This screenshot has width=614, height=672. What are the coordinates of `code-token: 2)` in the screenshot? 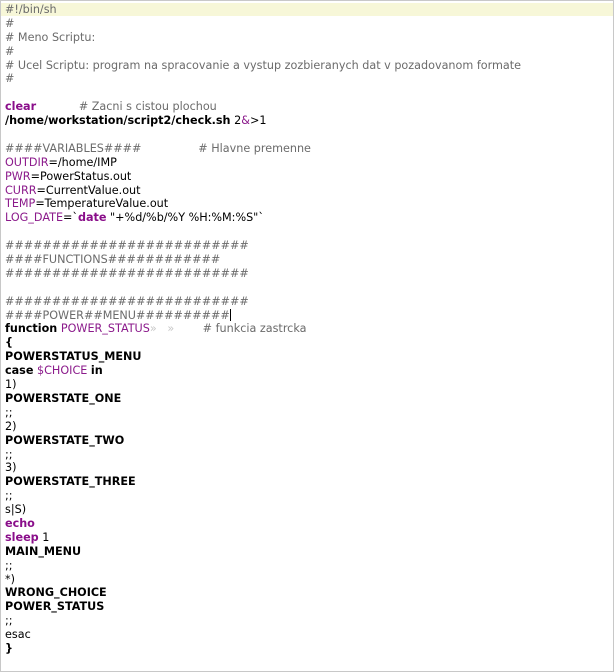 It's located at (11, 426).